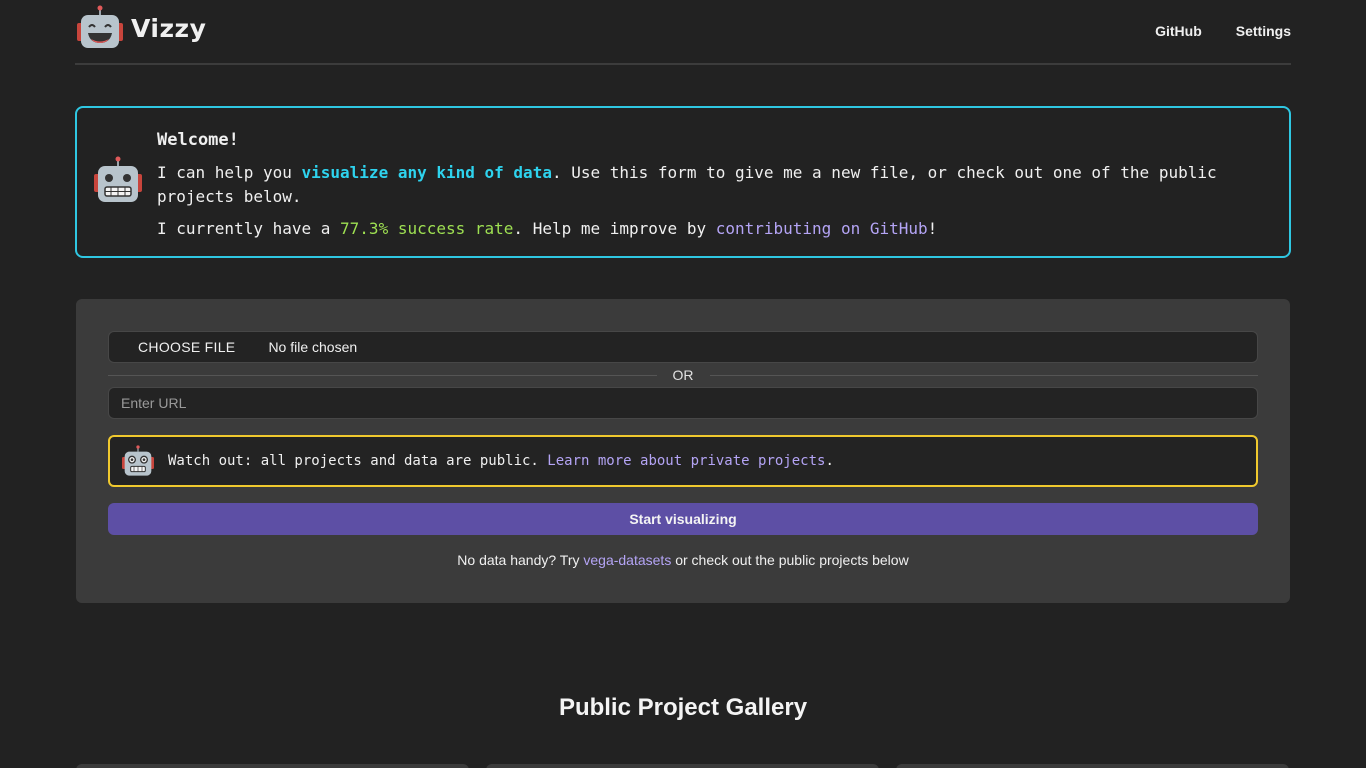 This screenshot has width=1366, height=768. Describe the element at coordinates (198, 140) in the screenshot. I see `welcome-title: Welcome!` at that location.